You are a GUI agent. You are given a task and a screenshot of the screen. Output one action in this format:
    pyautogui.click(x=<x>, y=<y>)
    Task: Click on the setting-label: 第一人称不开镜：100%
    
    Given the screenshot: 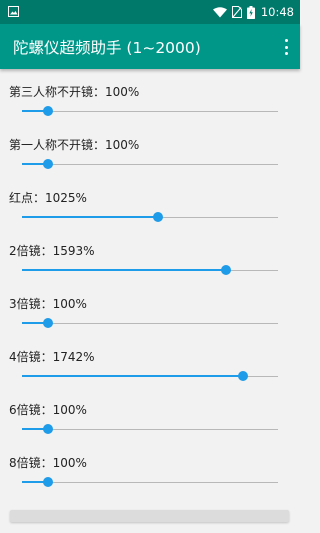 What is the action you would take?
    pyautogui.click(x=74, y=145)
    